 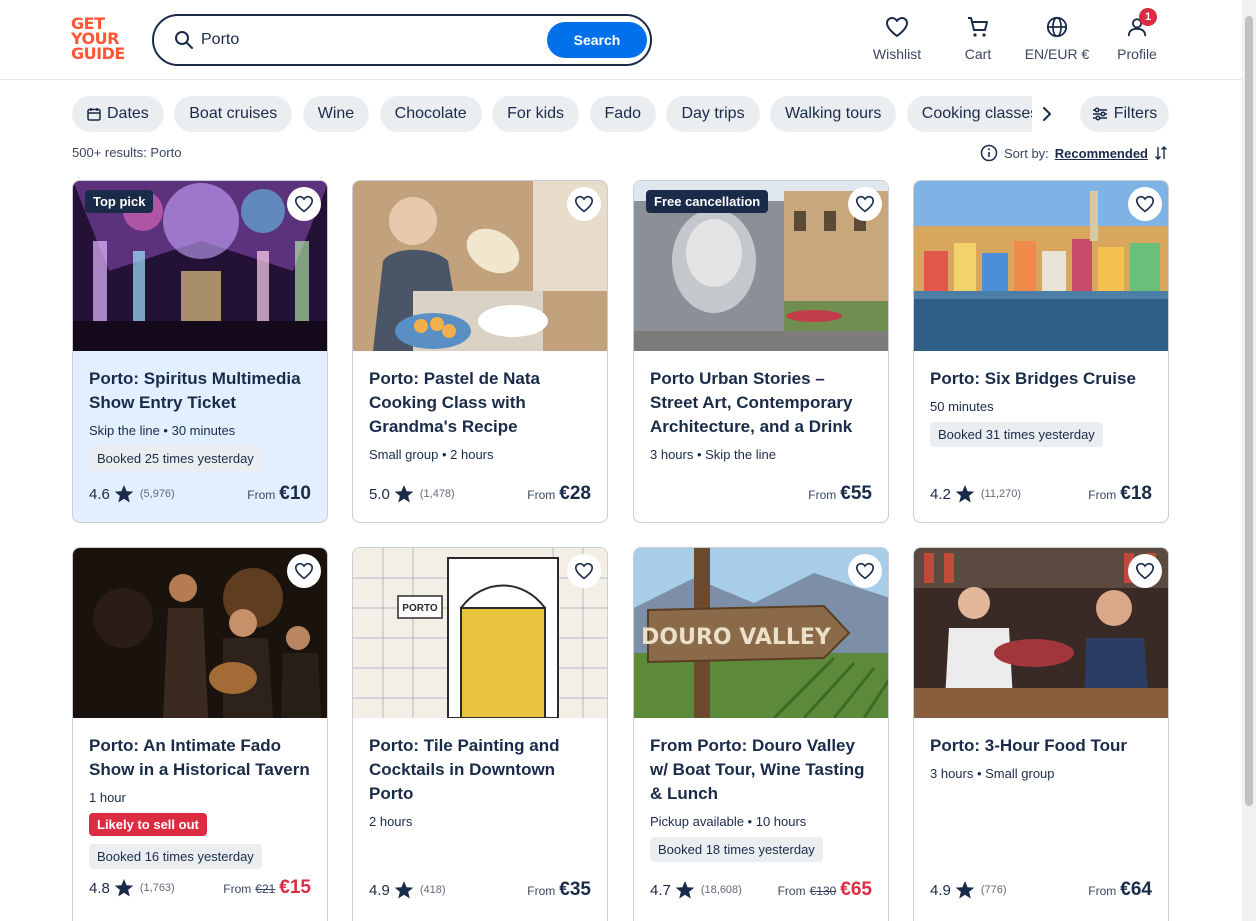 I want to click on douro-sign-text: DOURO VALLEY, so click(x=736, y=637).